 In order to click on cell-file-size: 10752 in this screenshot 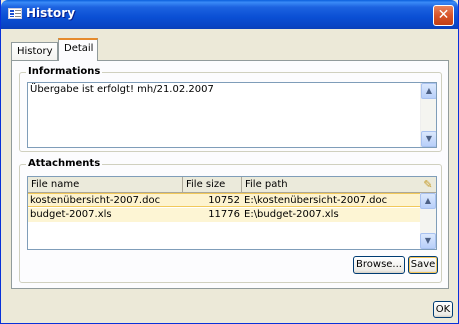, I will do `click(224, 200)`.